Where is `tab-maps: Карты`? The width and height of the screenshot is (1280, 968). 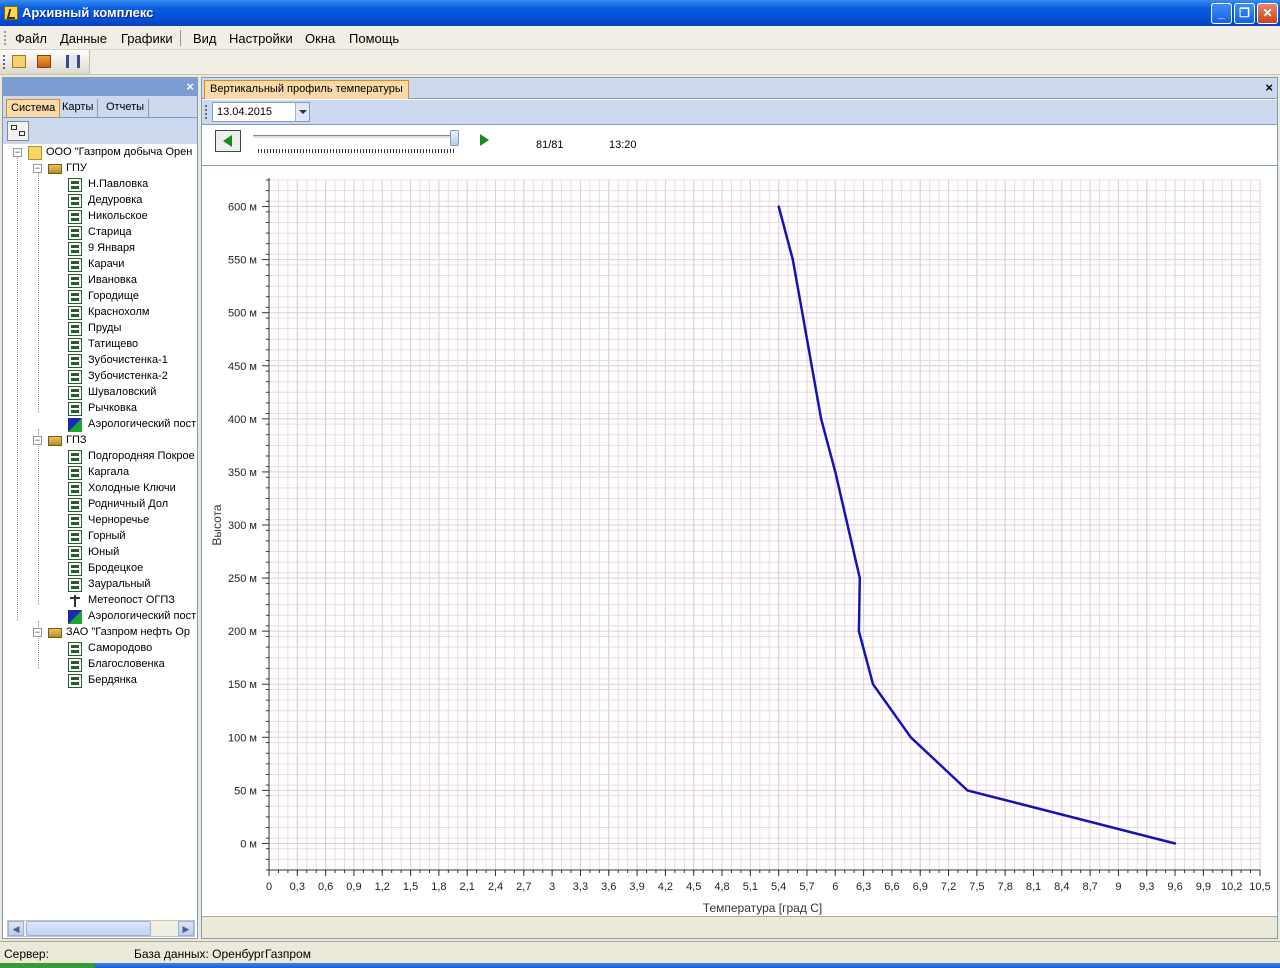 tab-maps: Карты is located at coordinates (78, 108).